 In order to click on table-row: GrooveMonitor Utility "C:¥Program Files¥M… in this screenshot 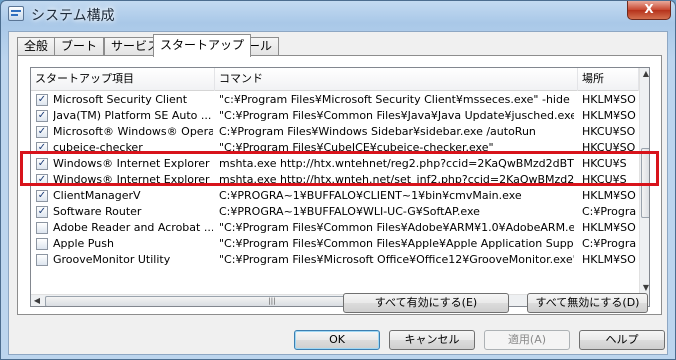, I will do `click(335, 260)`.